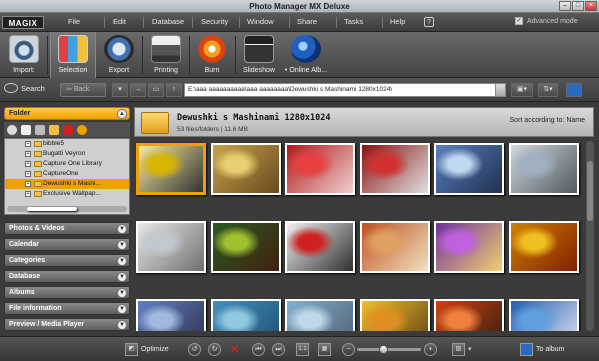  Describe the element at coordinates (522, 90) in the screenshot. I see `view-mode-icon: ▣▾` at that location.